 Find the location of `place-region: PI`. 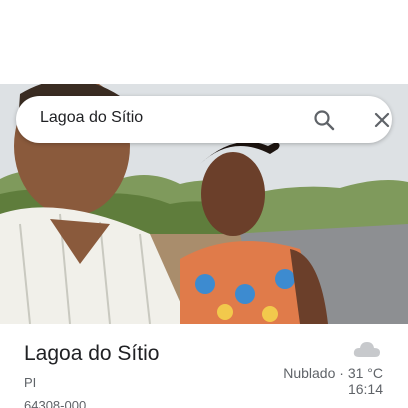

place-region: PI is located at coordinates (30, 382).